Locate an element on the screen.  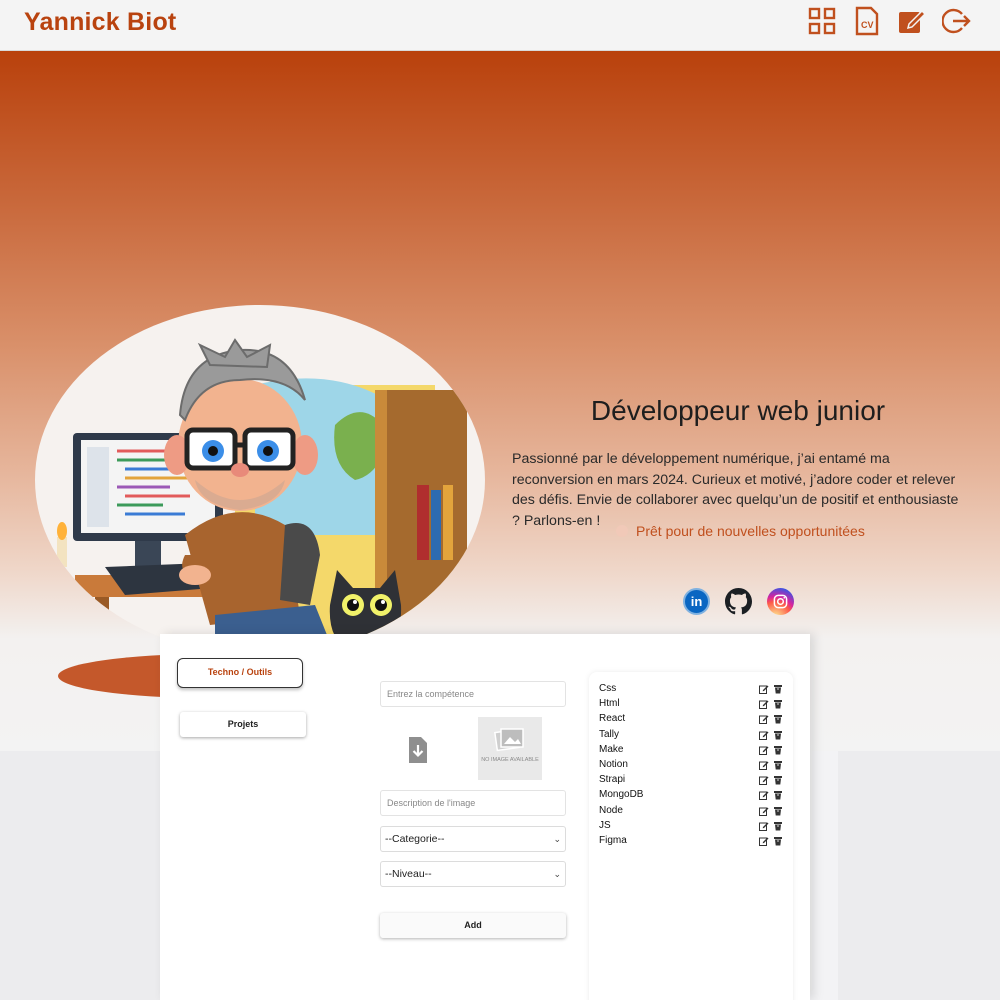
linkedin-label: in is located at coordinates (696, 601).